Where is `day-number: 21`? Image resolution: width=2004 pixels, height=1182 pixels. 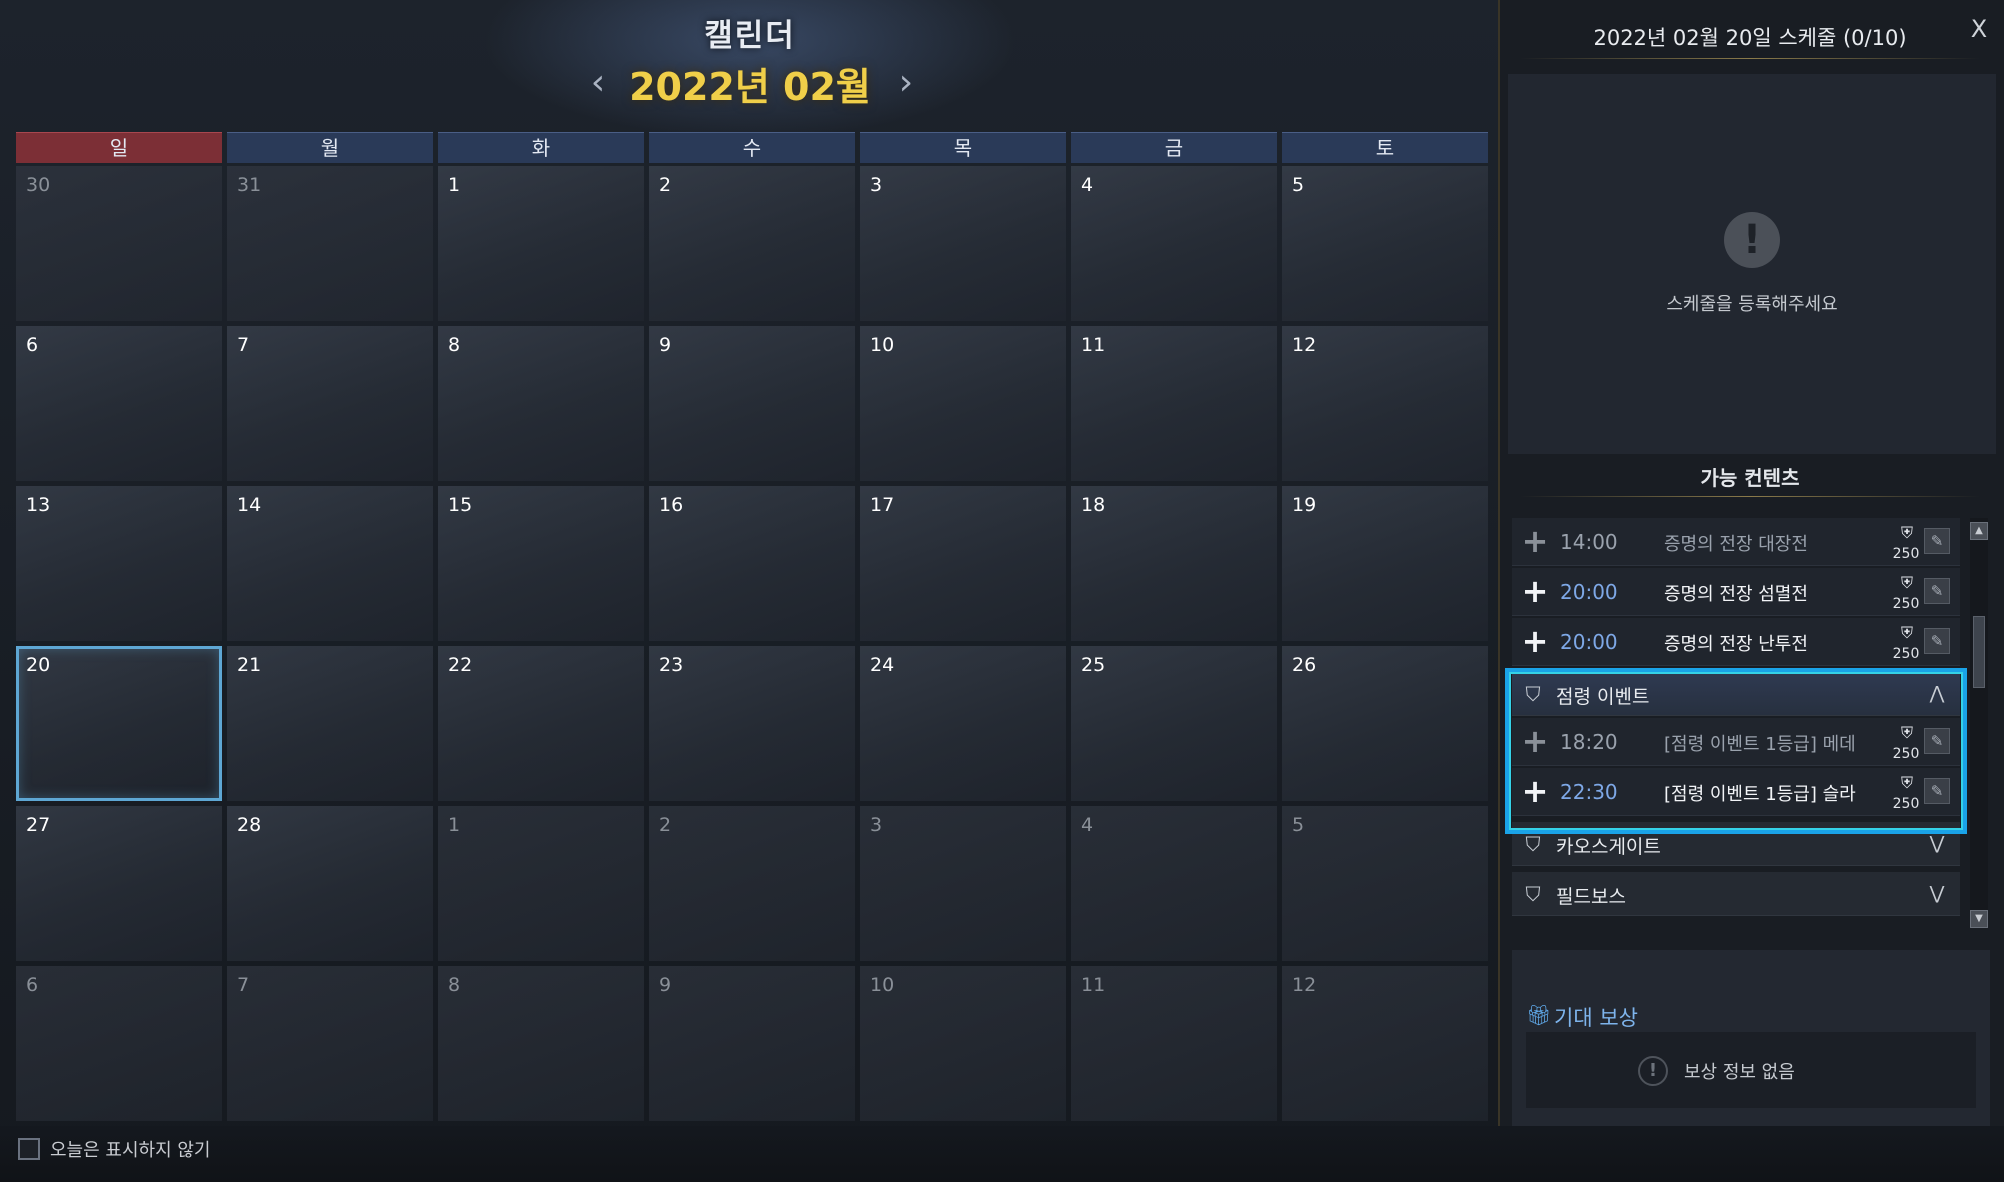 day-number: 21 is located at coordinates (249, 665).